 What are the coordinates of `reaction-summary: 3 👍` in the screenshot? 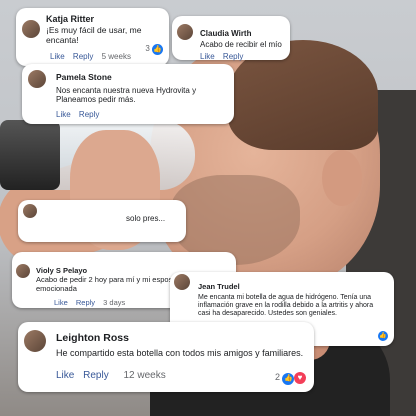 It's located at (154, 49).